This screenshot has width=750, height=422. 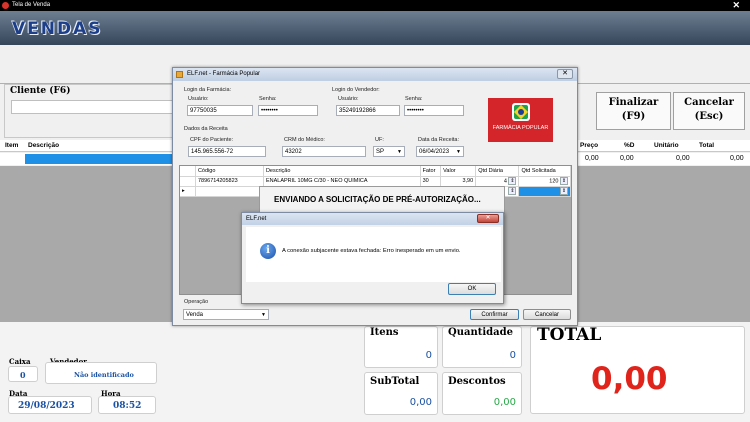 What do you see at coordinates (44, 145) in the screenshot?
I see `col-descricao: Descrição` at bounding box center [44, 145].